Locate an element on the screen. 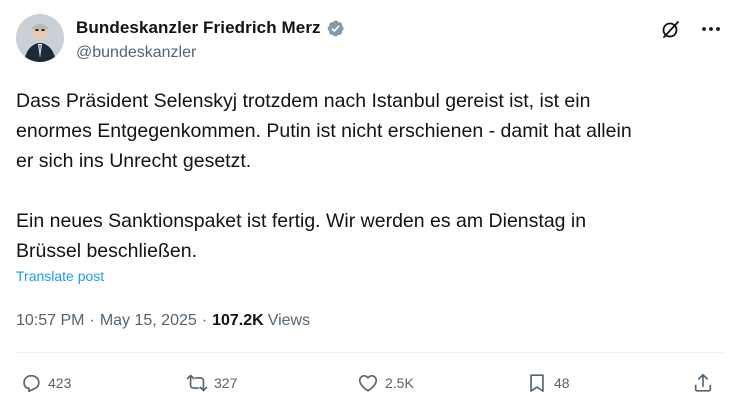  translate-post-link: Translate post is located at coordinates (60, 276).